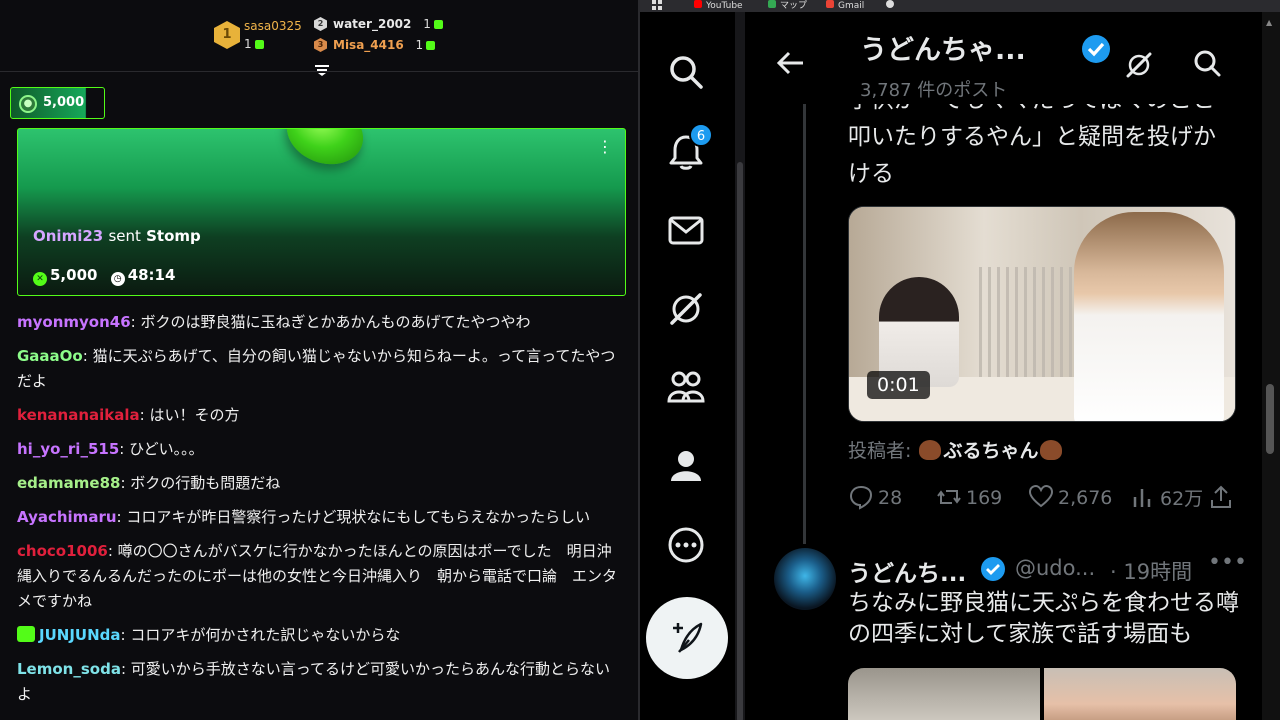 The image size is (1280, 720). Describe the element at coordinates (956, 449) in the screenshot. I see `video-posted-by: 投稿者: ぶるちゃん` at that location.